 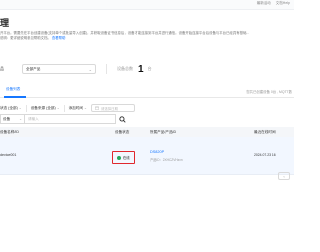 What do you see at coordinates (265, 132) in the screenshot?
I see `header-last-online: 最近在线时间` at bounding box center [265, 132].